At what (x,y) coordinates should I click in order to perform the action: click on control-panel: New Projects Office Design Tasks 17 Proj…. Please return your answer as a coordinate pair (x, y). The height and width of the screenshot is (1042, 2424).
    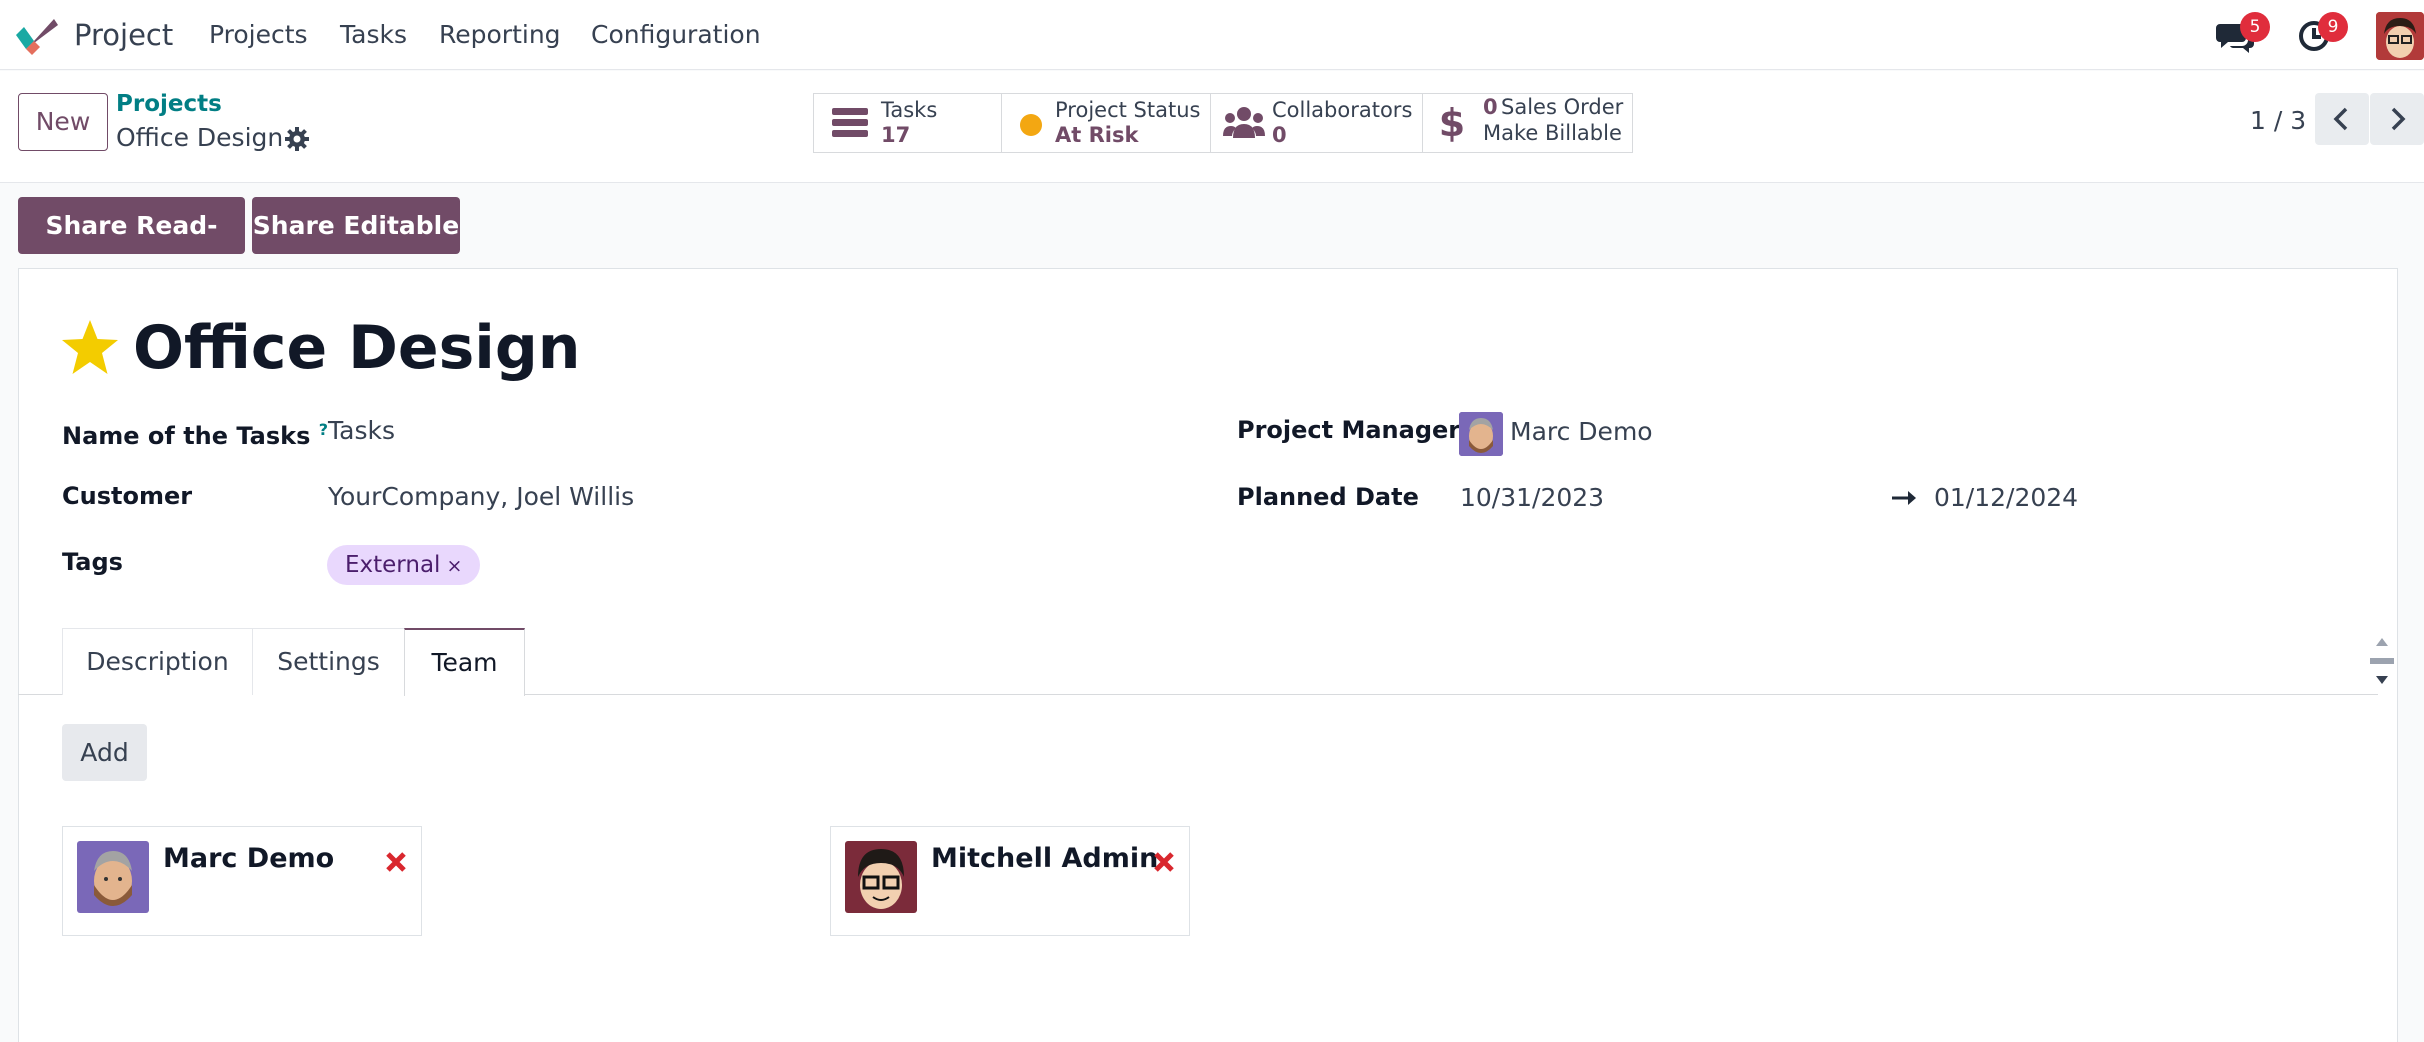
    Looking at the image, I should click on (1212, 127).